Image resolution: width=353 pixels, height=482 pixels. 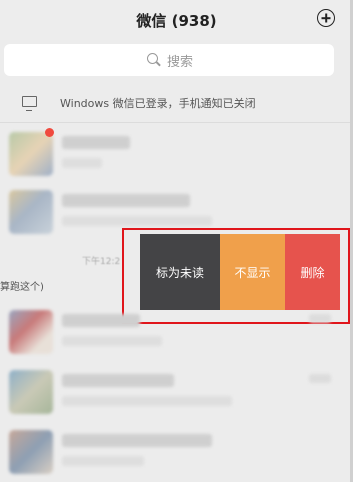 I want to click on pc-login-text: Windows 微信已登录，手机通知已关闭, so click(x=158, y=103).